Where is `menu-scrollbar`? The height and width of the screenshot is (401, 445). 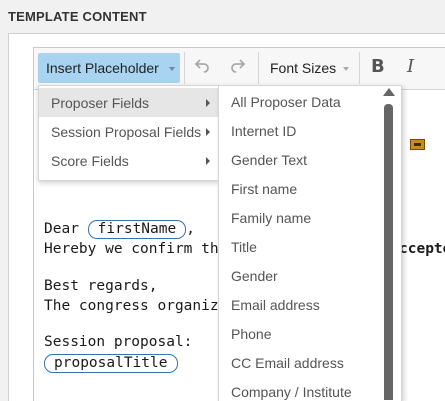 menu-scrollbar is located at coordinates (388, 252).